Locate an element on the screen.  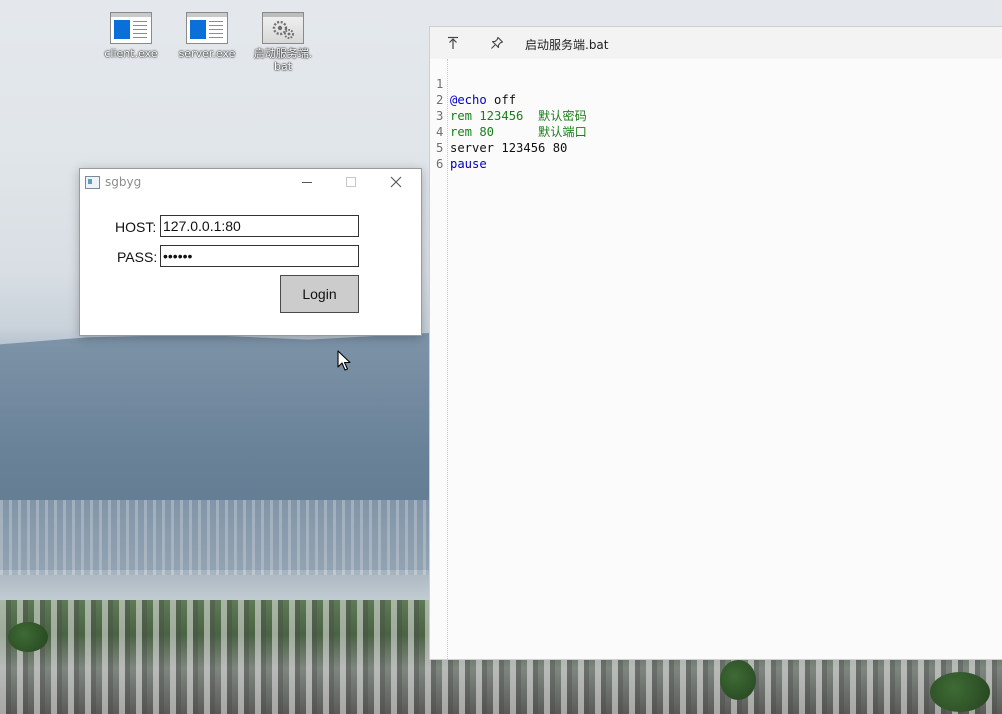
pin-button is located at coordinates (497, 43).